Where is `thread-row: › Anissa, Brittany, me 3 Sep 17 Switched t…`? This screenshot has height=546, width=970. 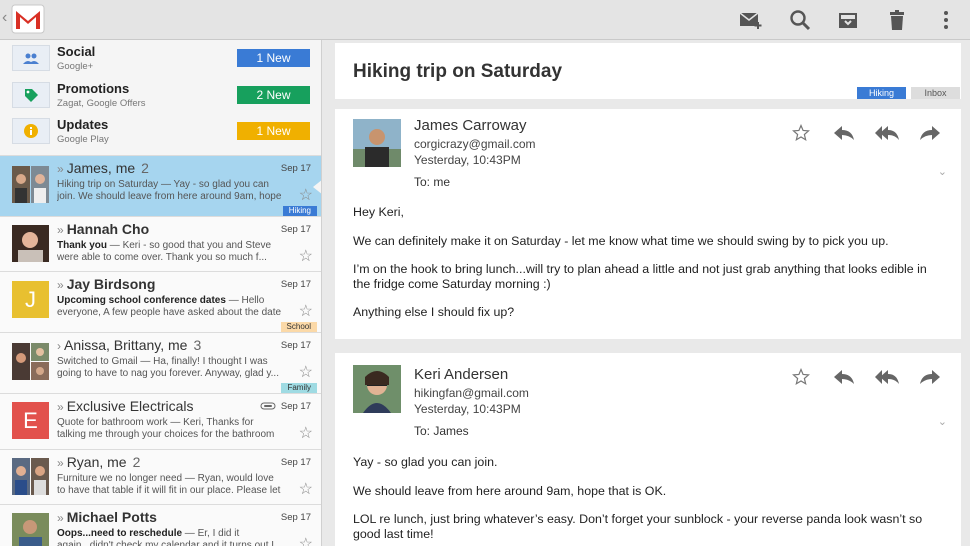
thread-row: › Anissa, Brittany, me 3 Sep 17 Switched t… is located at coordinates (160, 362).